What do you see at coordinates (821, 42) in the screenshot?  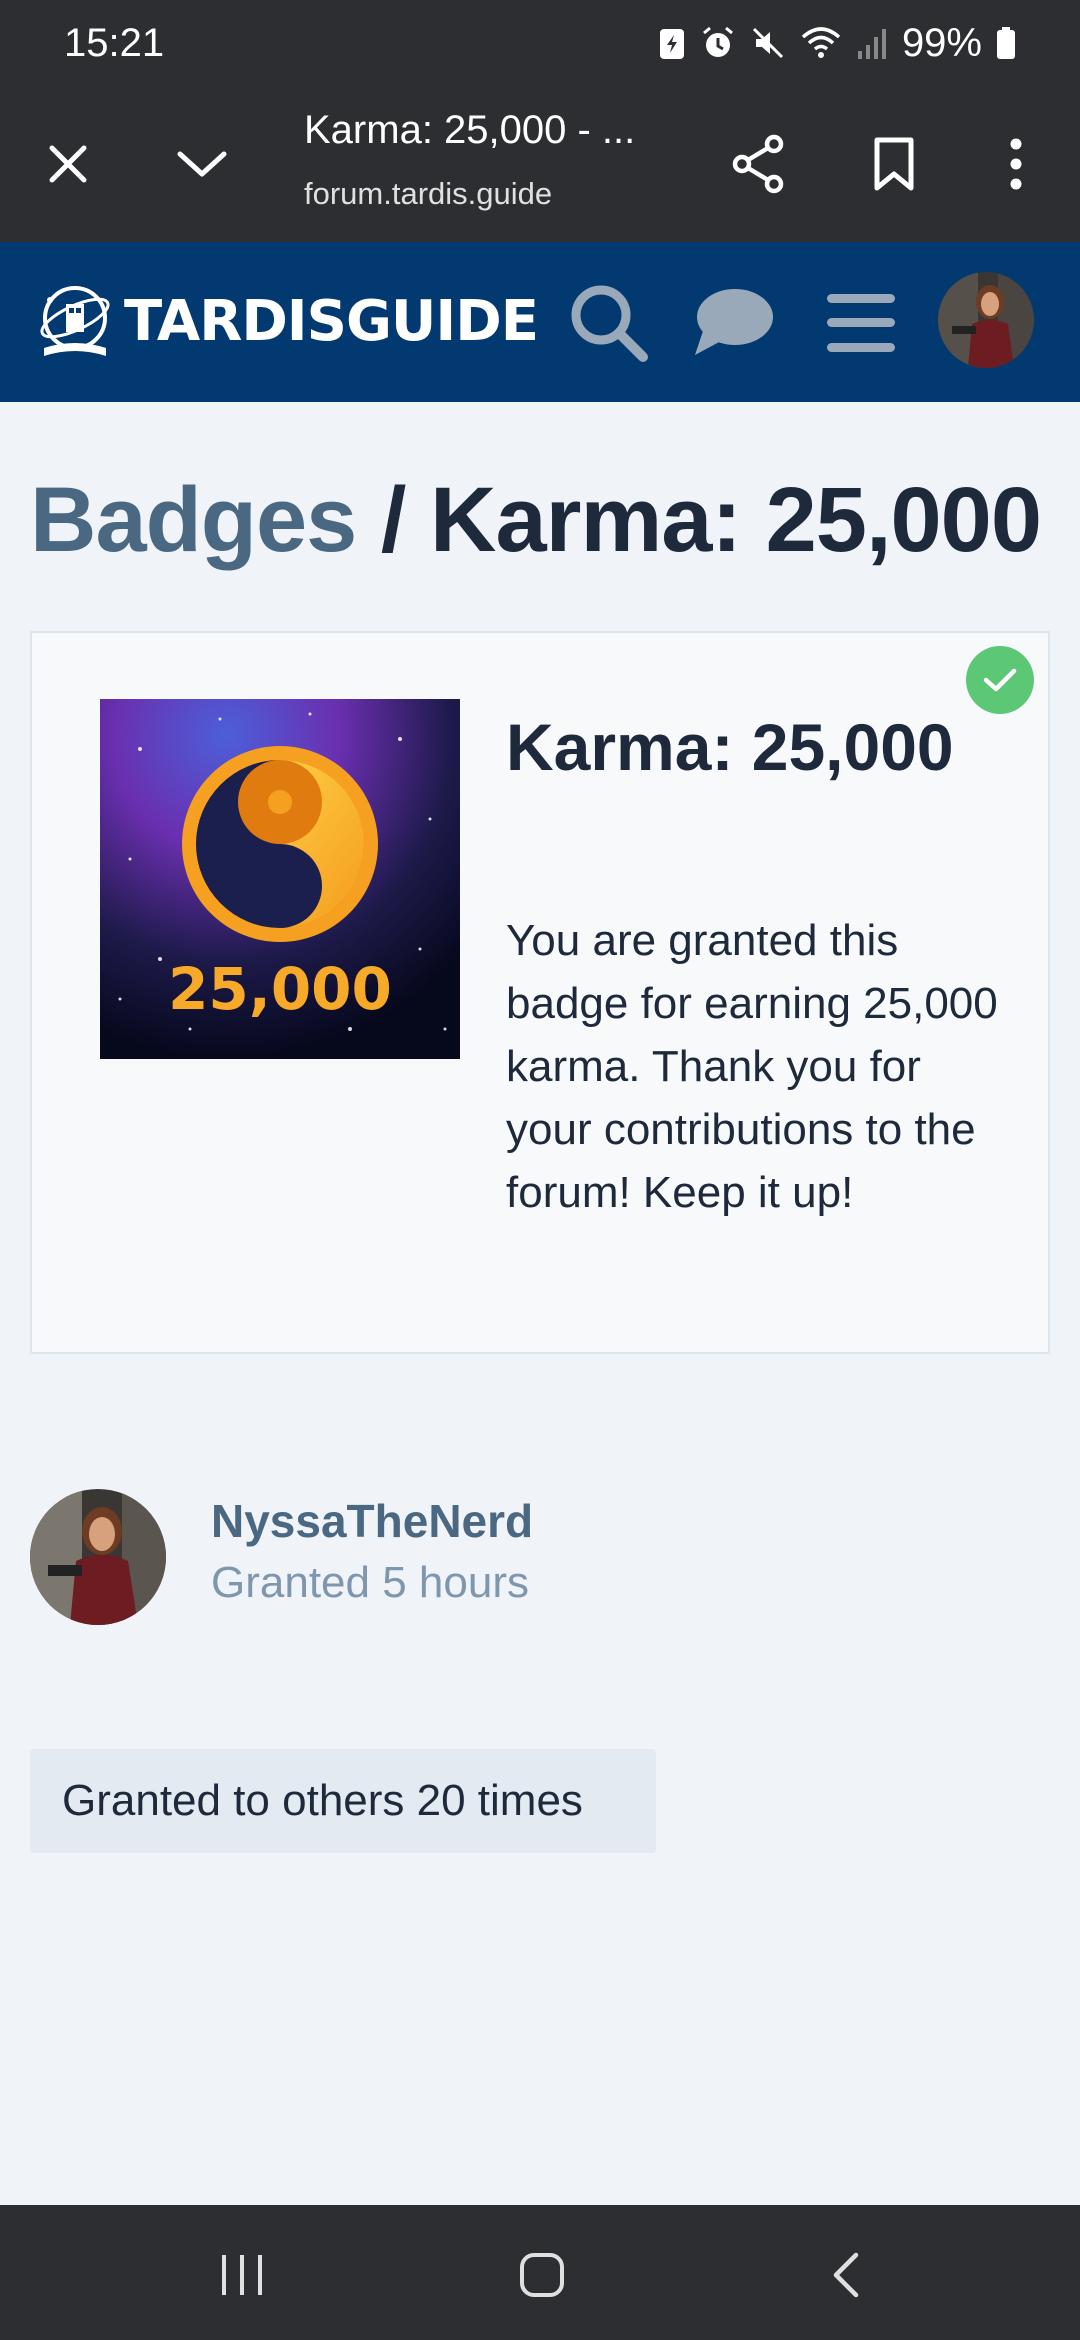 I see `wifi-icon` at bounding box center [821, 42].